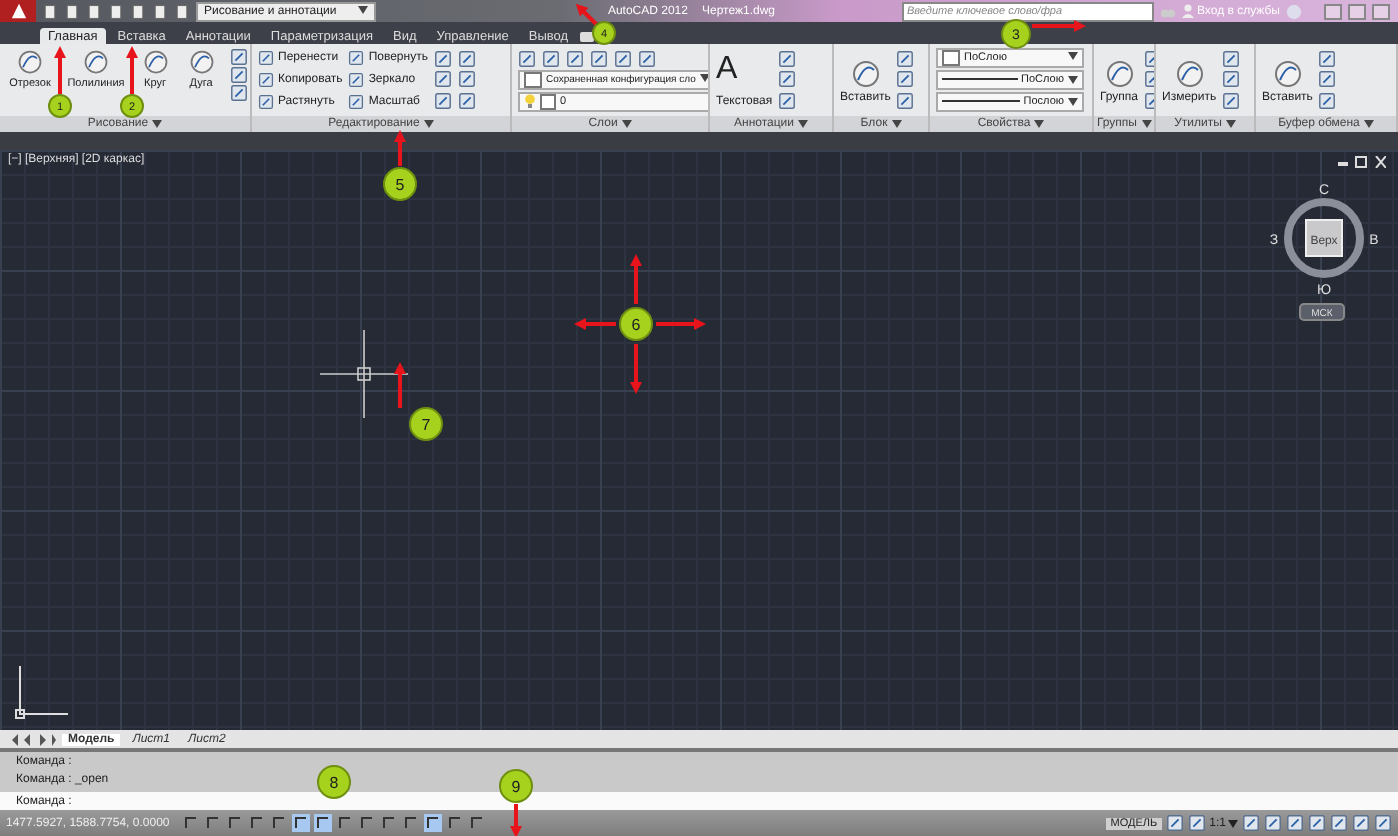  Describe the element at coordinates (334, 782) in the screenshot. I see `callout-marker: 8` at that location.